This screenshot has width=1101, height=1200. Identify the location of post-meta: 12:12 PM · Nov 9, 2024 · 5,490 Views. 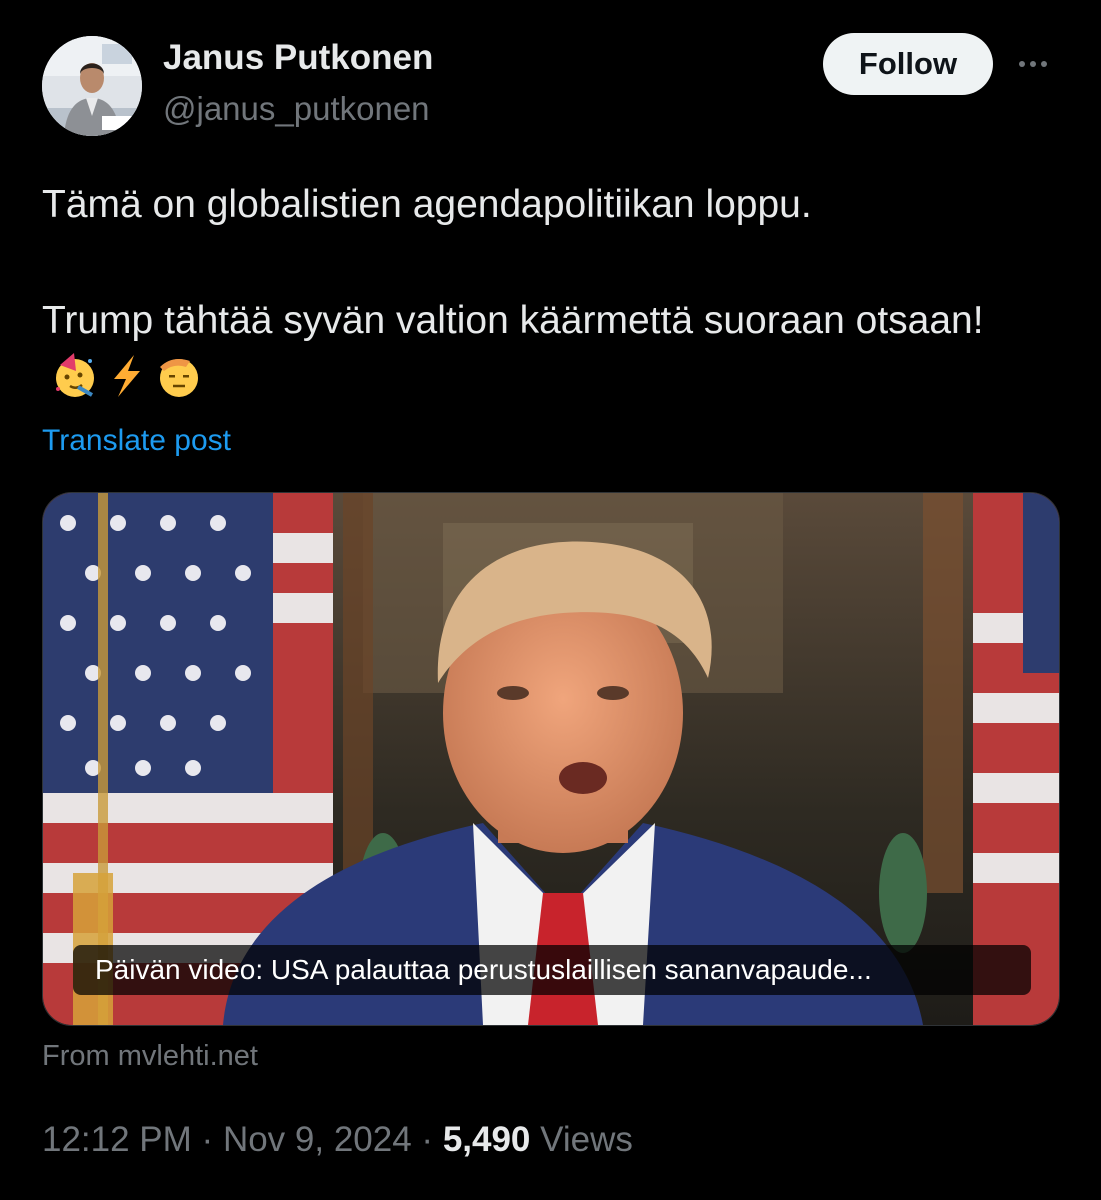
(337, 1140).